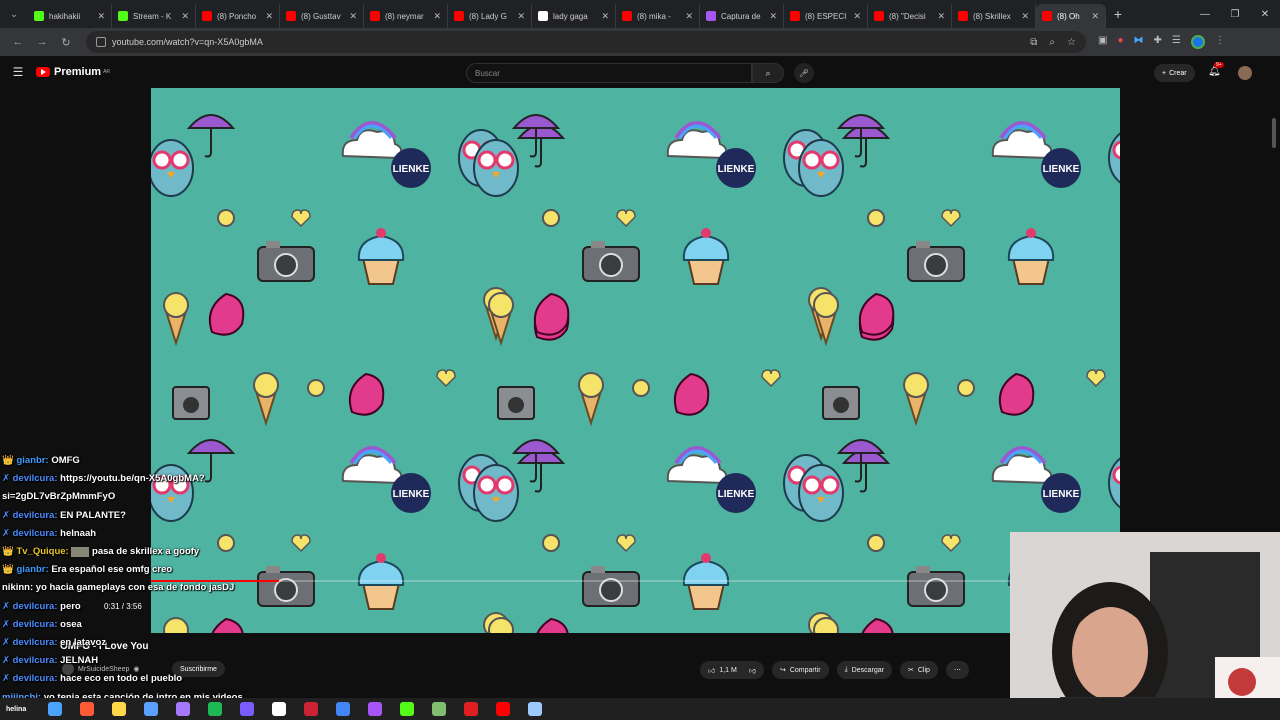  What do you see at coordinates (1071, 42) in the screenshot?
I see `bookmark-star-icon: ☆` at bounding box center [1071, 42].